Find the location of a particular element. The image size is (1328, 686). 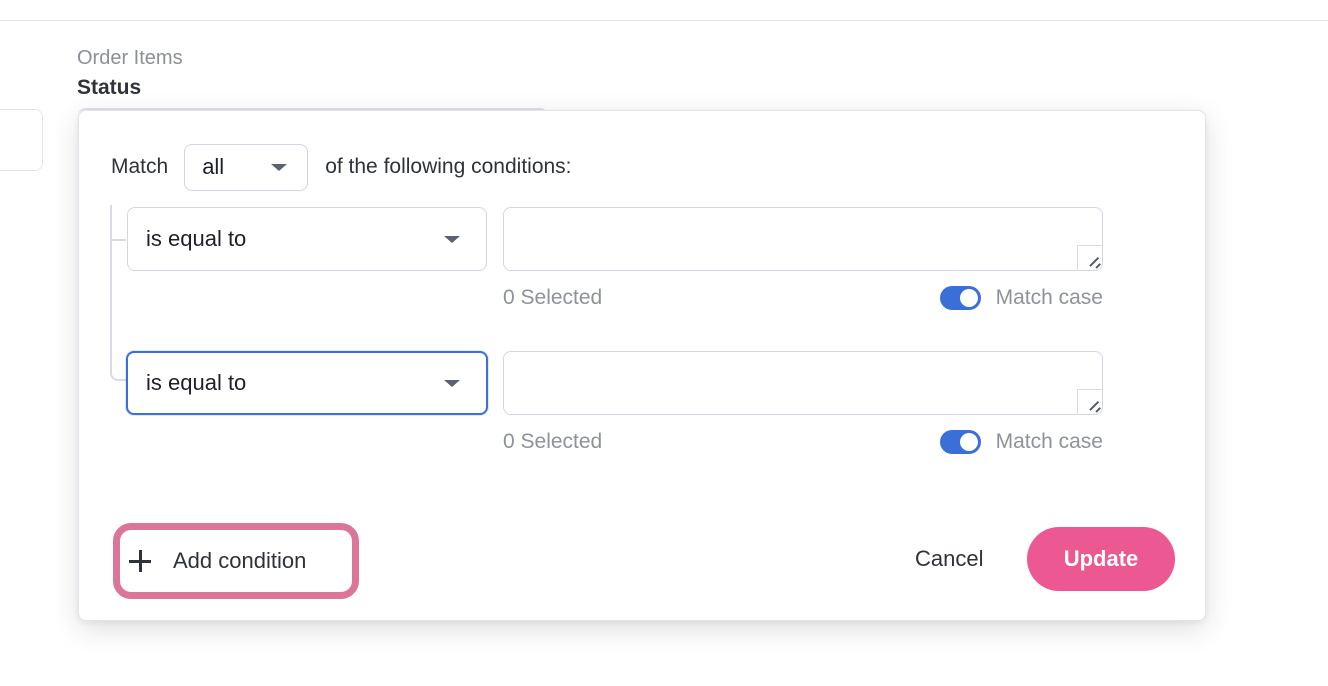

update-button: Update is located at coordinates (1101, 559).